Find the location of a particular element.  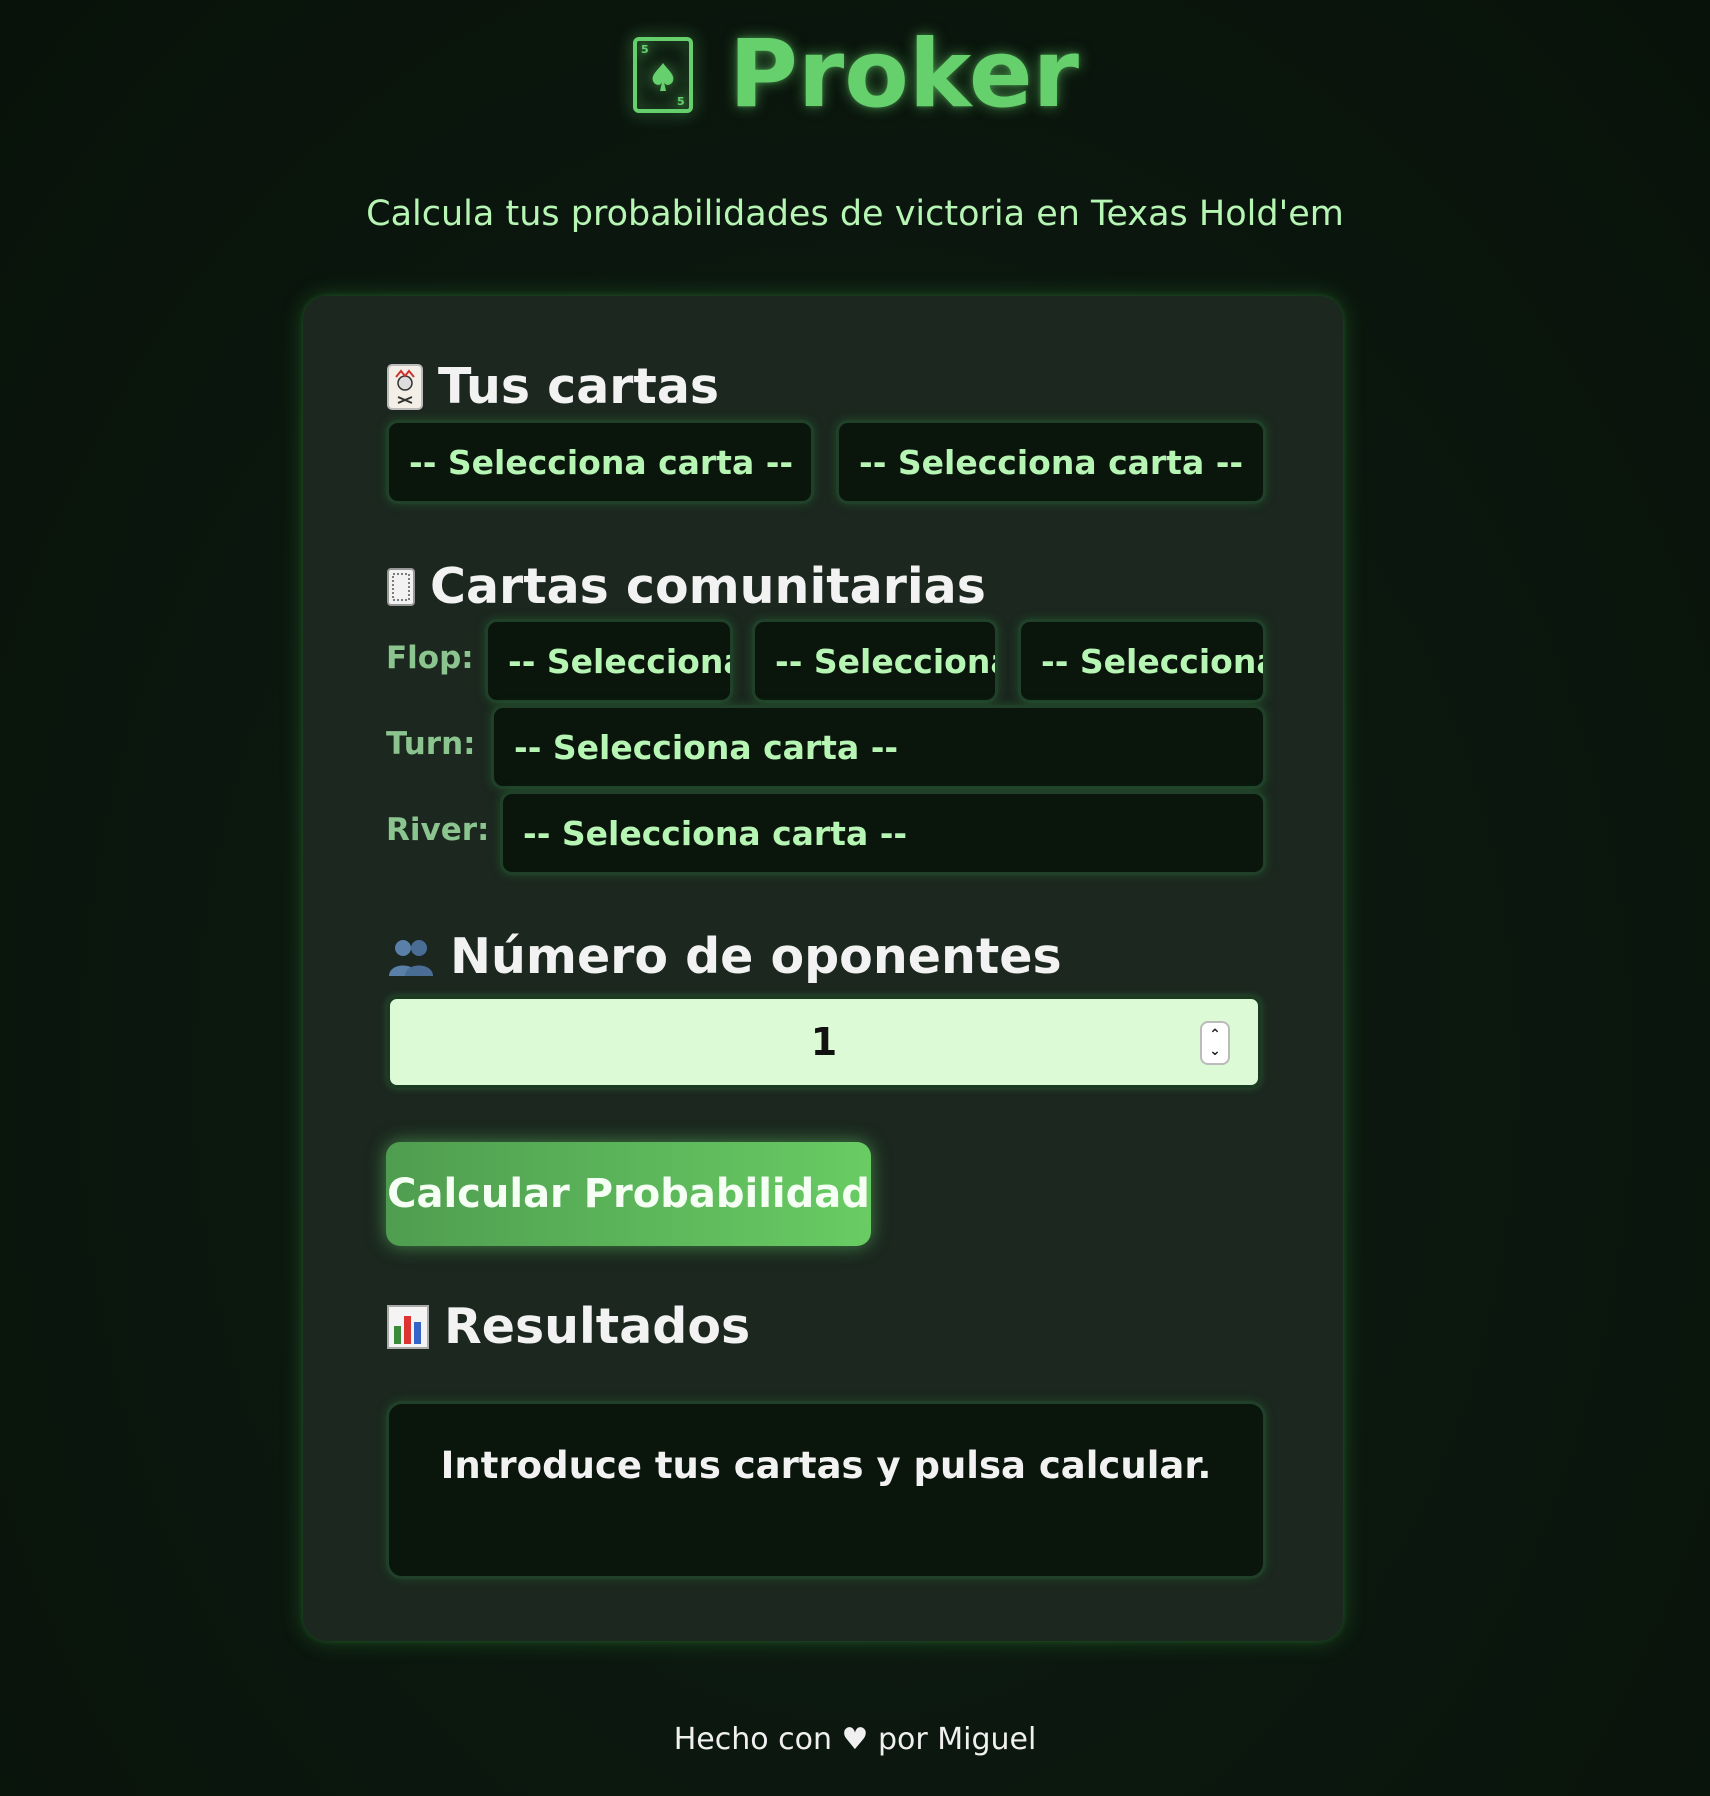

flop-select-2: -- Selecciona carta -- is located at coordinates (875, 661).